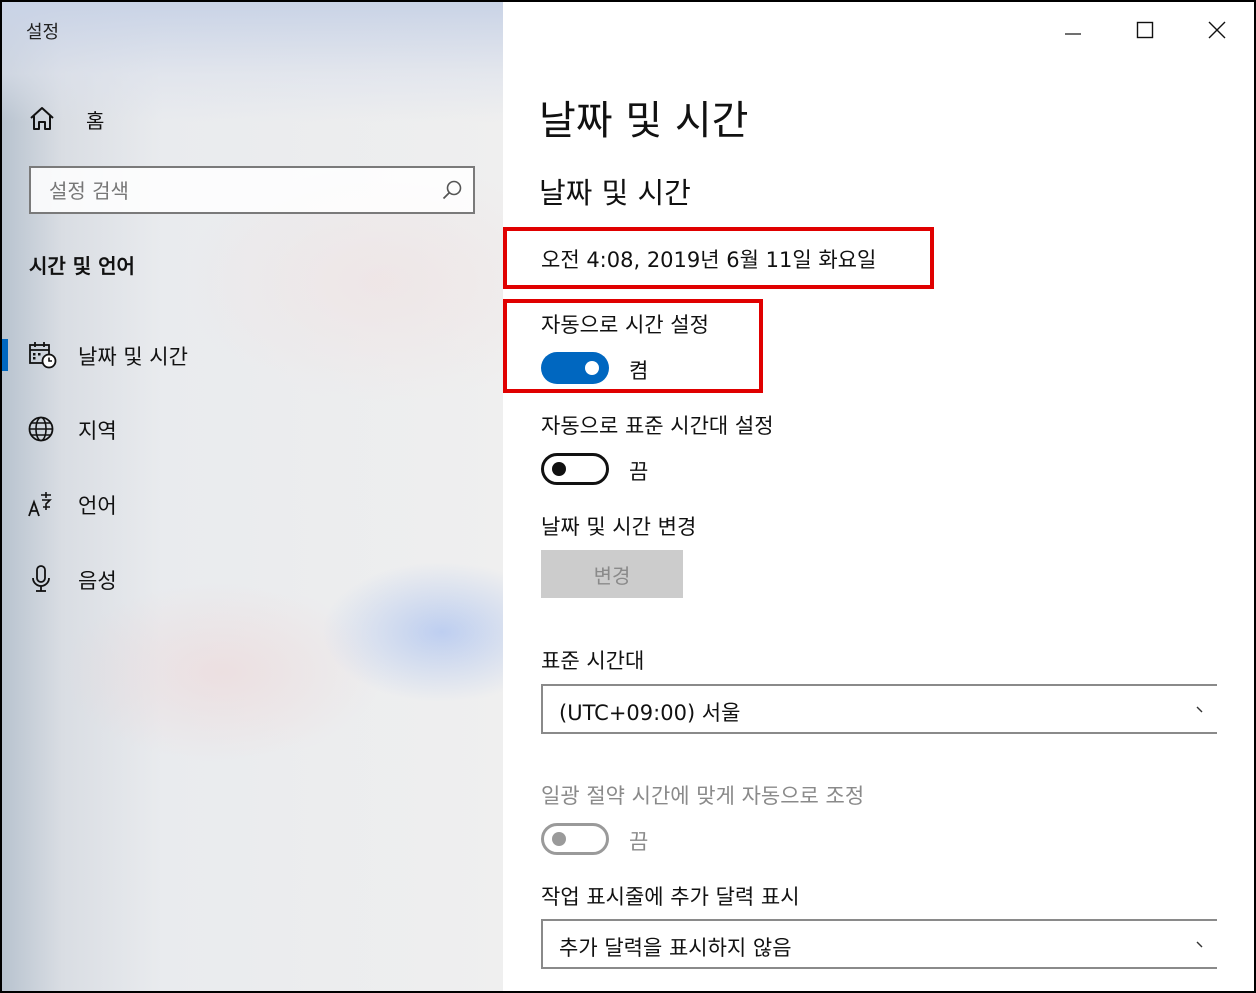 This screenshot has width=1256, height=993. Describe the element at coordinates (5, 355) in the screenshot. I see `selection-indicator` at that location.